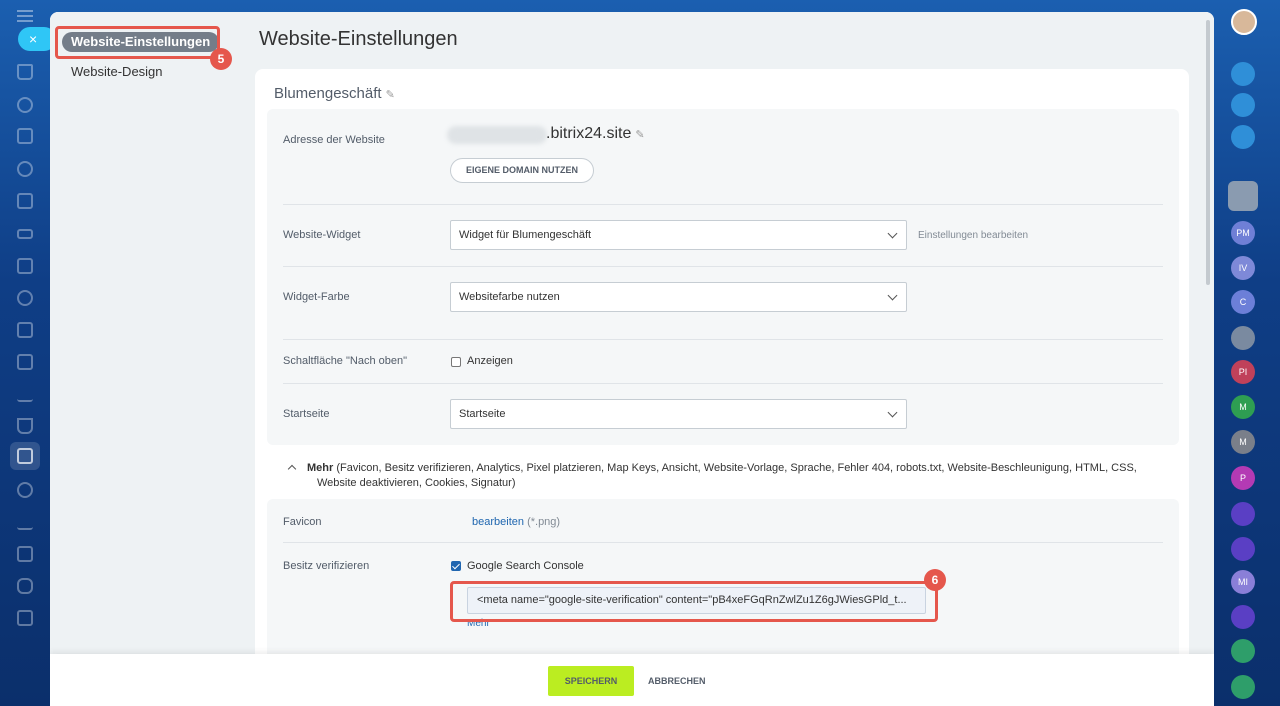 The image size is (1280, 706). I want to click on step-badge-5: 5, so click(221, 59).